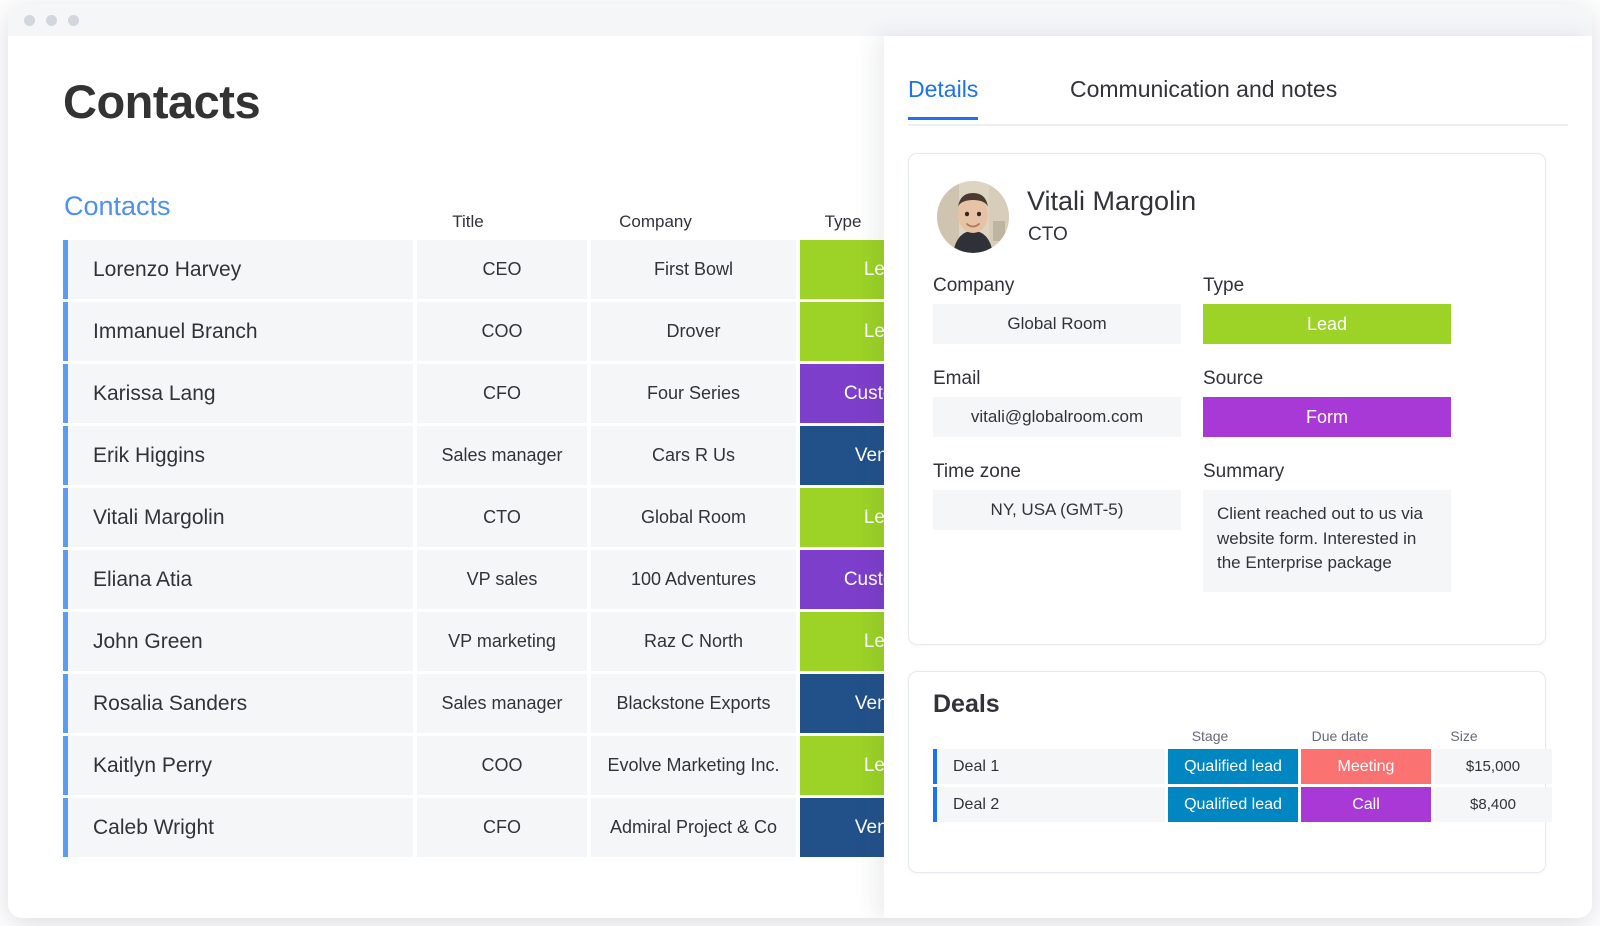 This screenshot has height=926, width=1600. Describe the element at coordinates (1039, 736) in the screenshot. I see `deals-column-header-name` at that location.